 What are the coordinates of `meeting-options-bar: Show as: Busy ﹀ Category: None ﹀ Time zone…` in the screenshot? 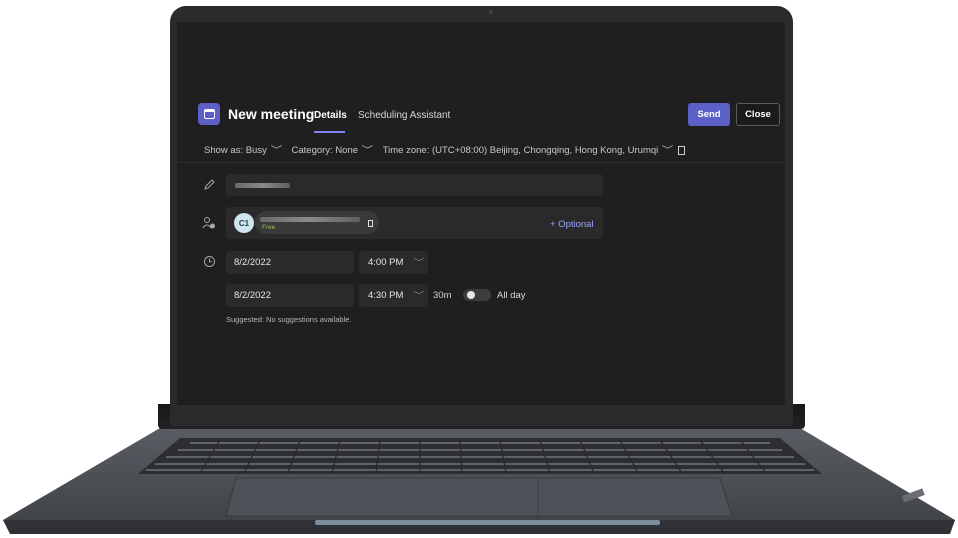 It's located at (448, 149).